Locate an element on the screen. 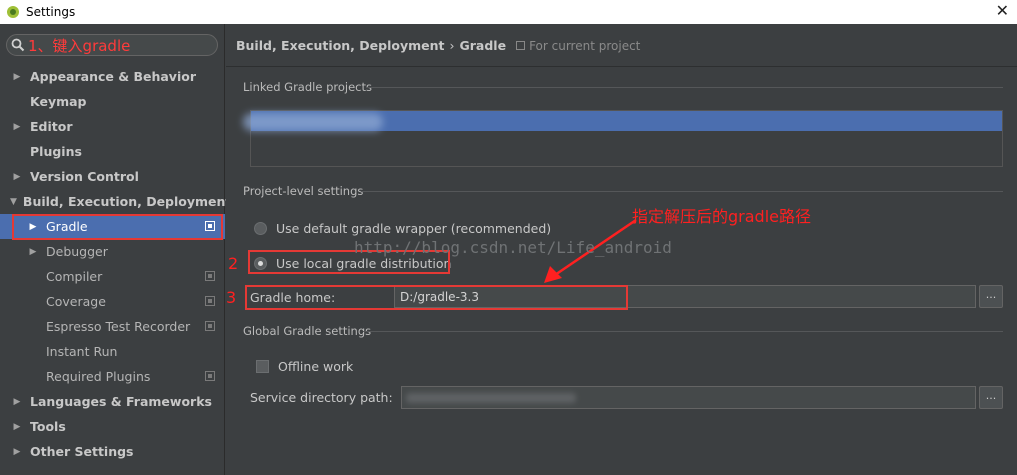  search-text: 1、键入gradle is located at coordinates (79, 45).